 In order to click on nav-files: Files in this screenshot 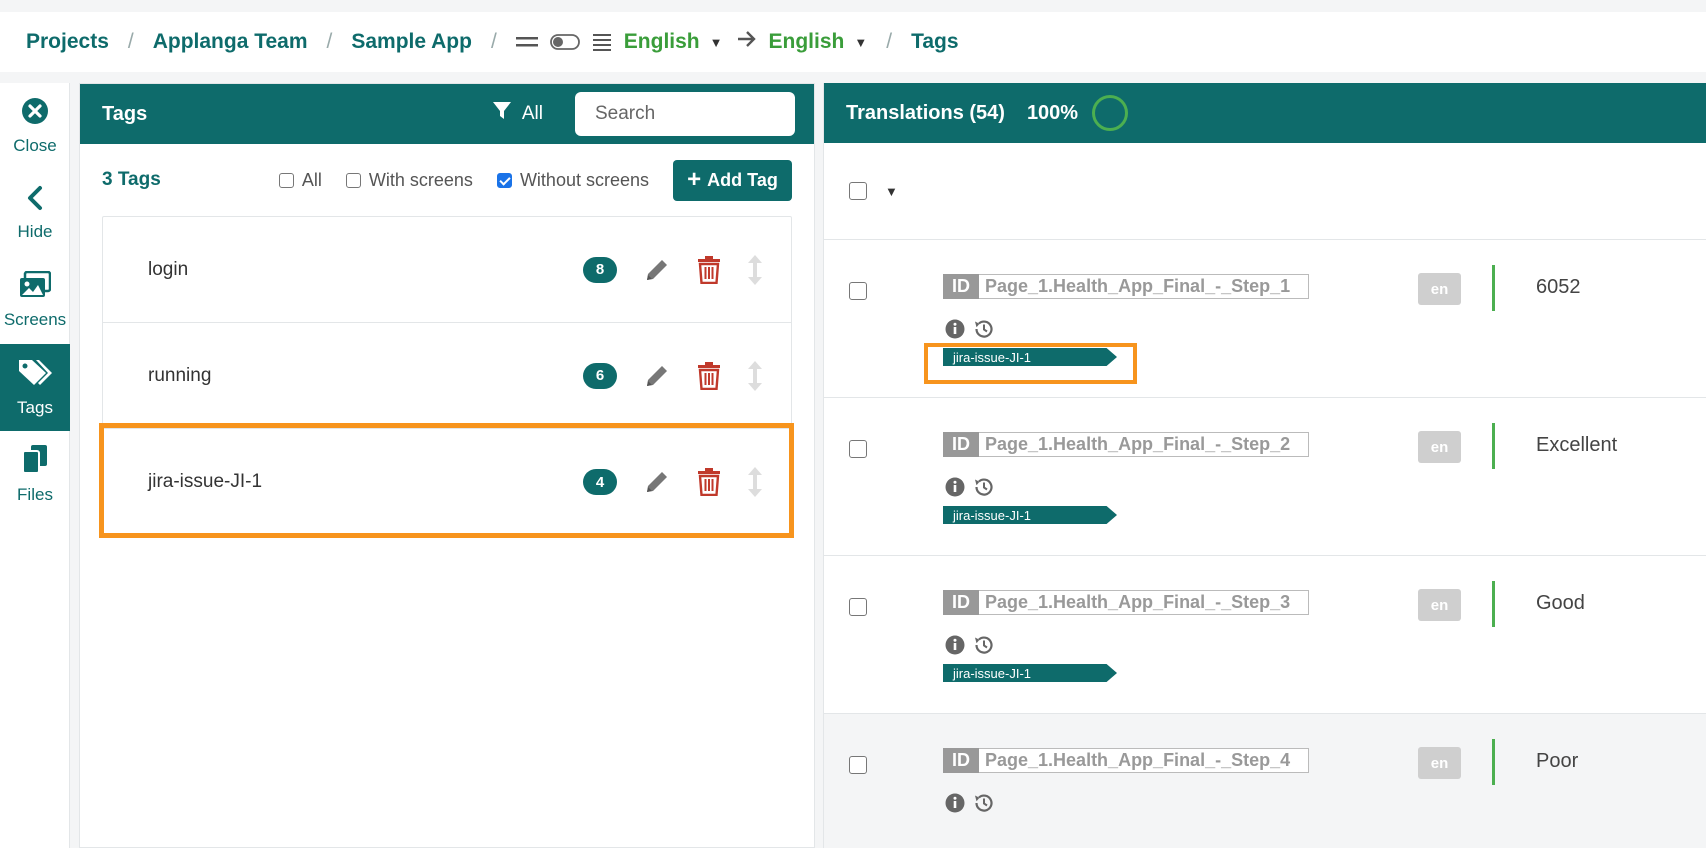, I will do `click(35, 474)`.